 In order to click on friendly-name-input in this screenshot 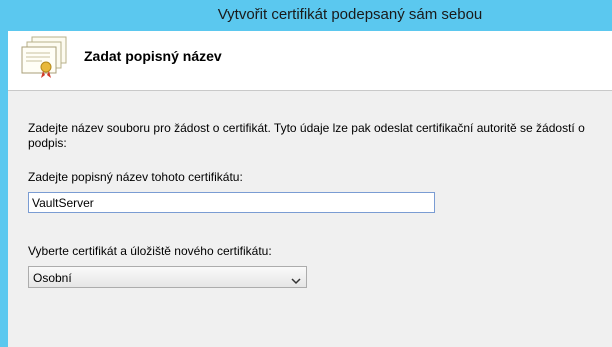, I will do `click(231, 202)`.